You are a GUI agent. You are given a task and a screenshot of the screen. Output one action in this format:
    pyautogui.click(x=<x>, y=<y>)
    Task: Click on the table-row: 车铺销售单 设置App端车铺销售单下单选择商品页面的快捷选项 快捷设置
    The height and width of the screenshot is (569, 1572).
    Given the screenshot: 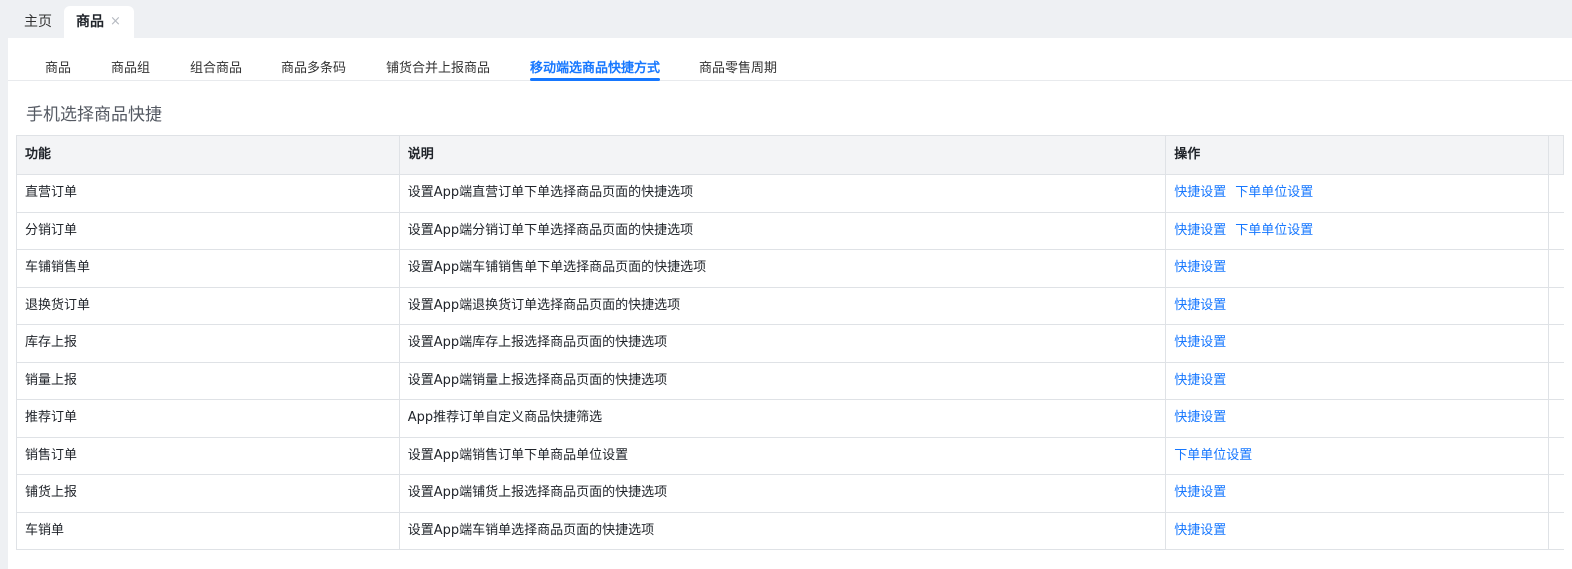 What is the action you would take?
    pyautogui.click(x=790, y=269)
    